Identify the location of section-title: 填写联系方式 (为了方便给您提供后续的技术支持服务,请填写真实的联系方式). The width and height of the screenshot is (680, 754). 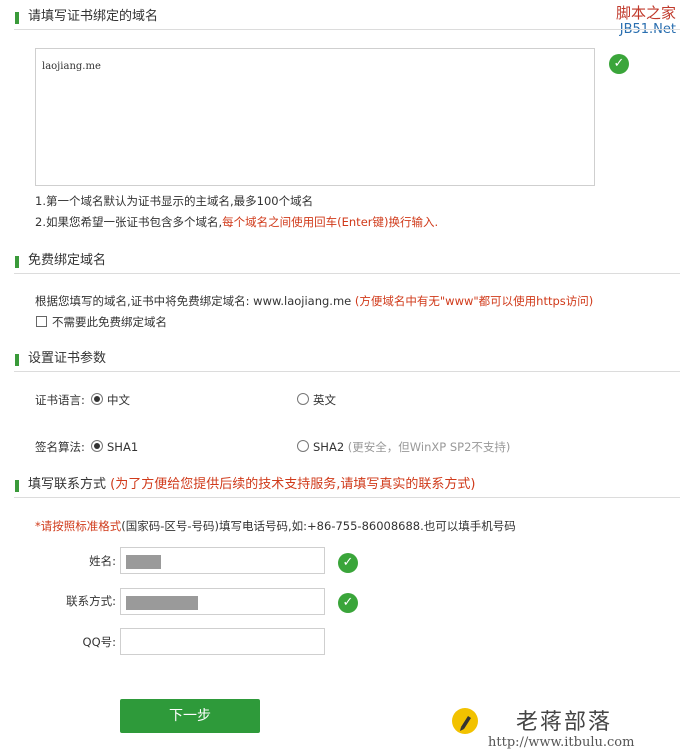
(251, 485).